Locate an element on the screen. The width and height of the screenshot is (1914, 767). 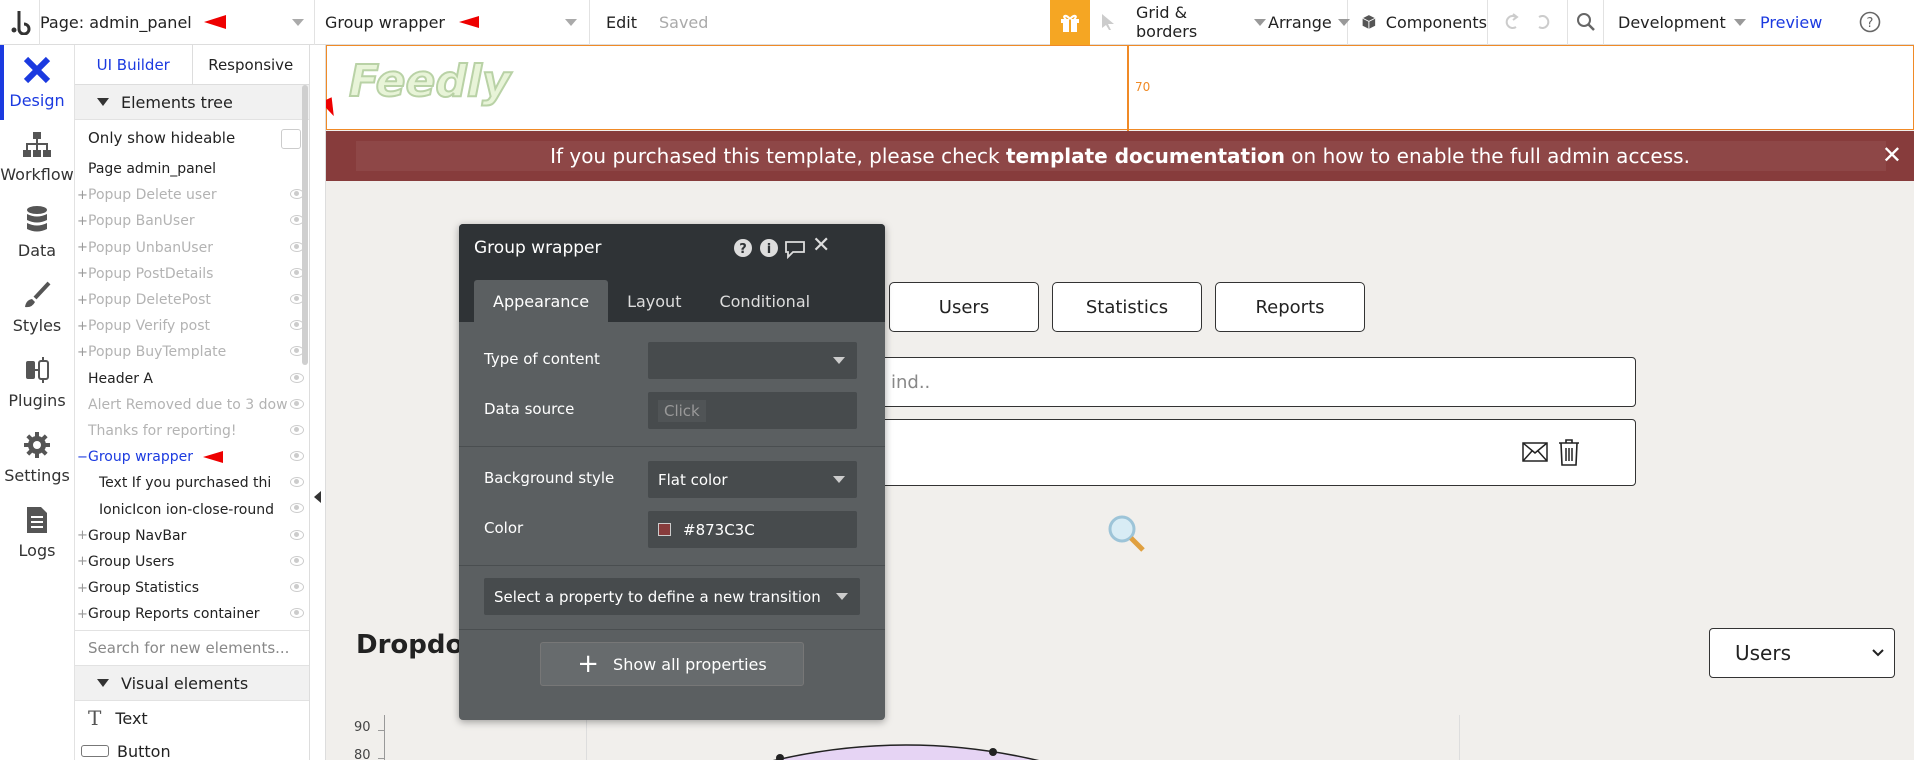
page-selector: Page: admin_panel is located at coordinates (177, 22).